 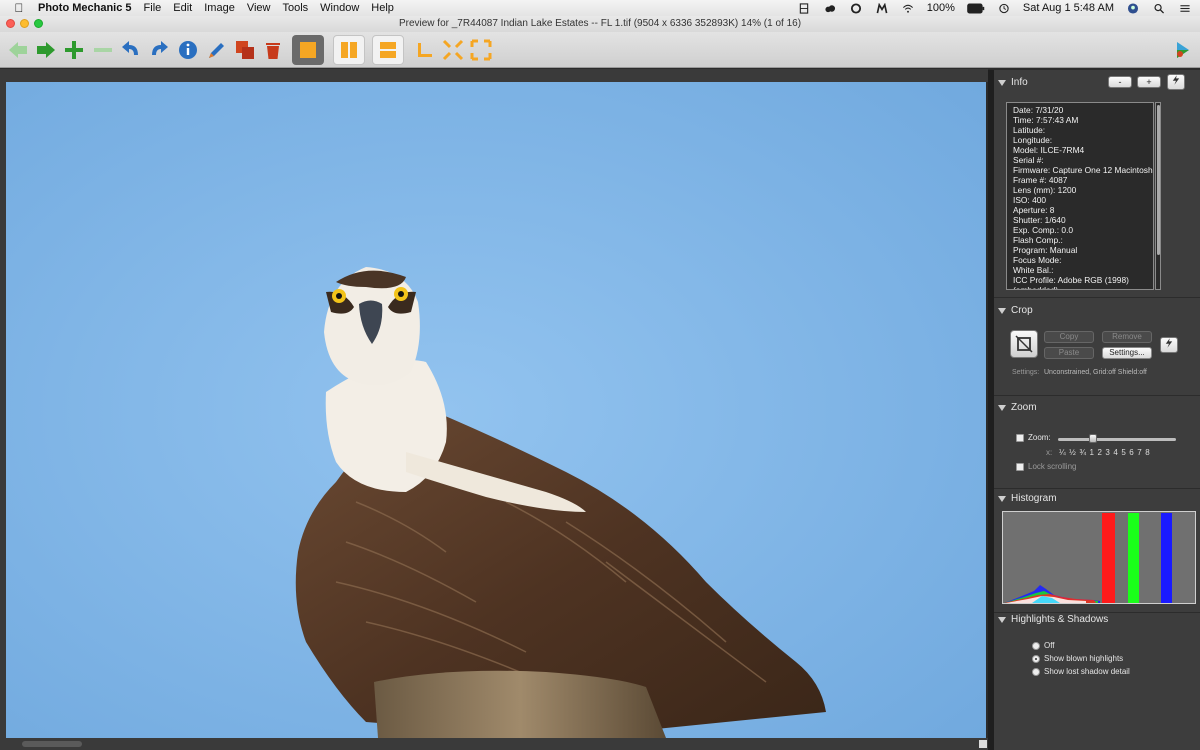 I want to click on zoom-expand-icon, so click(x=481, y=50).